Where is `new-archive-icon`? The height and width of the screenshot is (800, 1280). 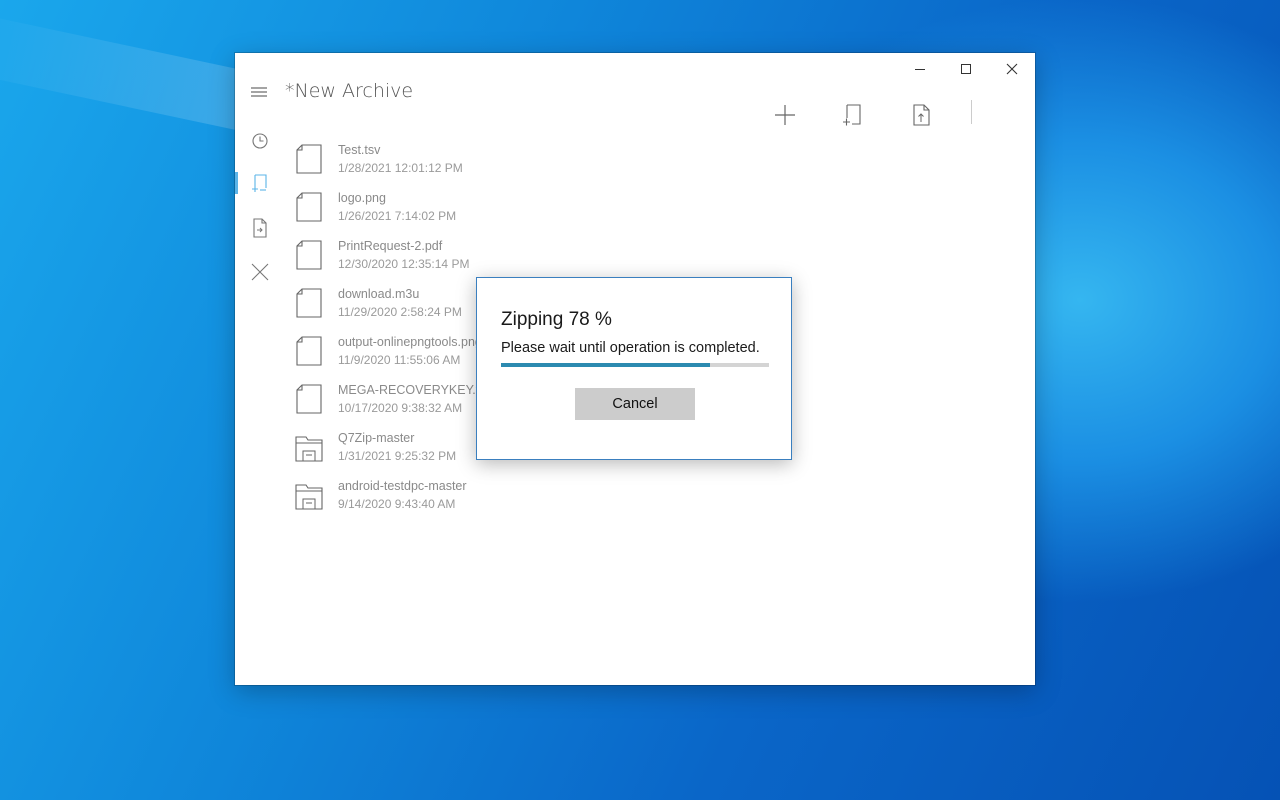
new-archive-icon is located at coordinates (259, 183).